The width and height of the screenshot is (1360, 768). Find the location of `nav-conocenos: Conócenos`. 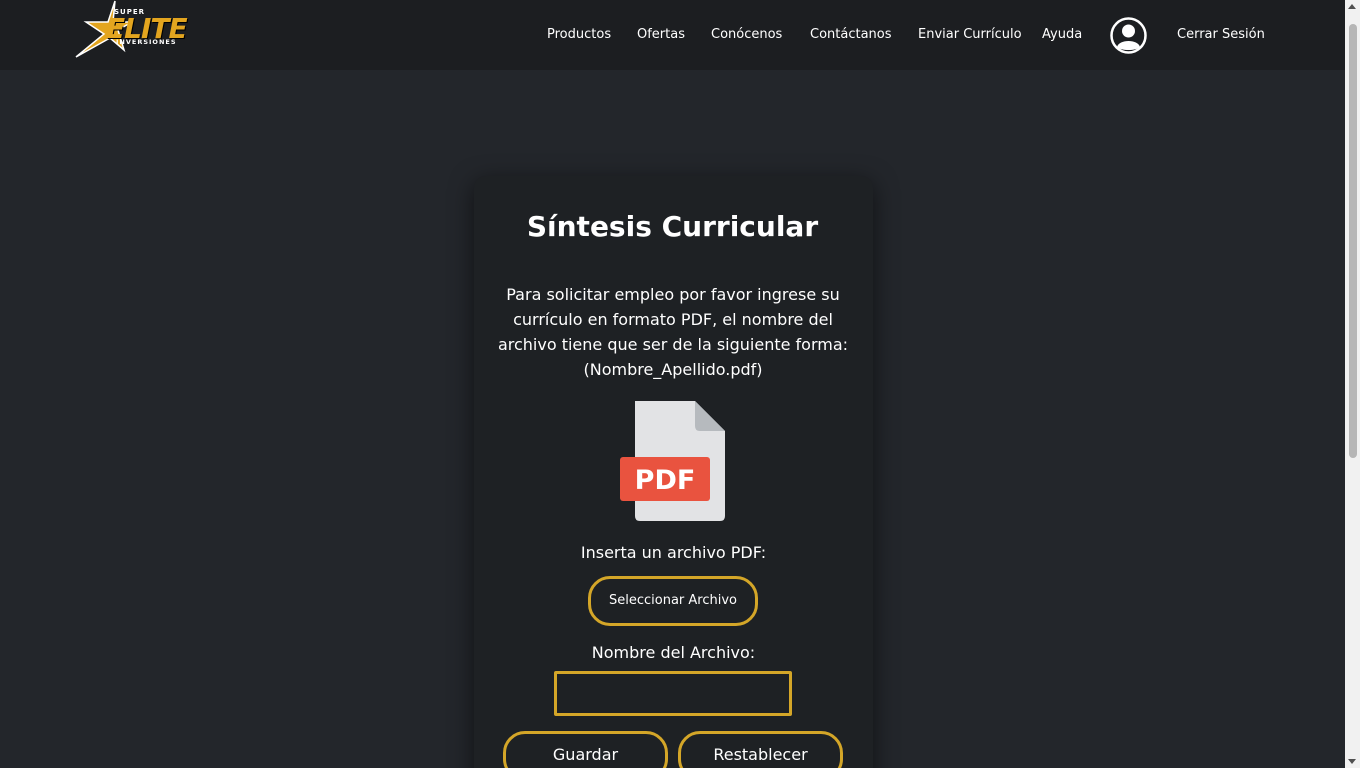

nav-conocenos: Conócenos is located at coordinates (746, 34).